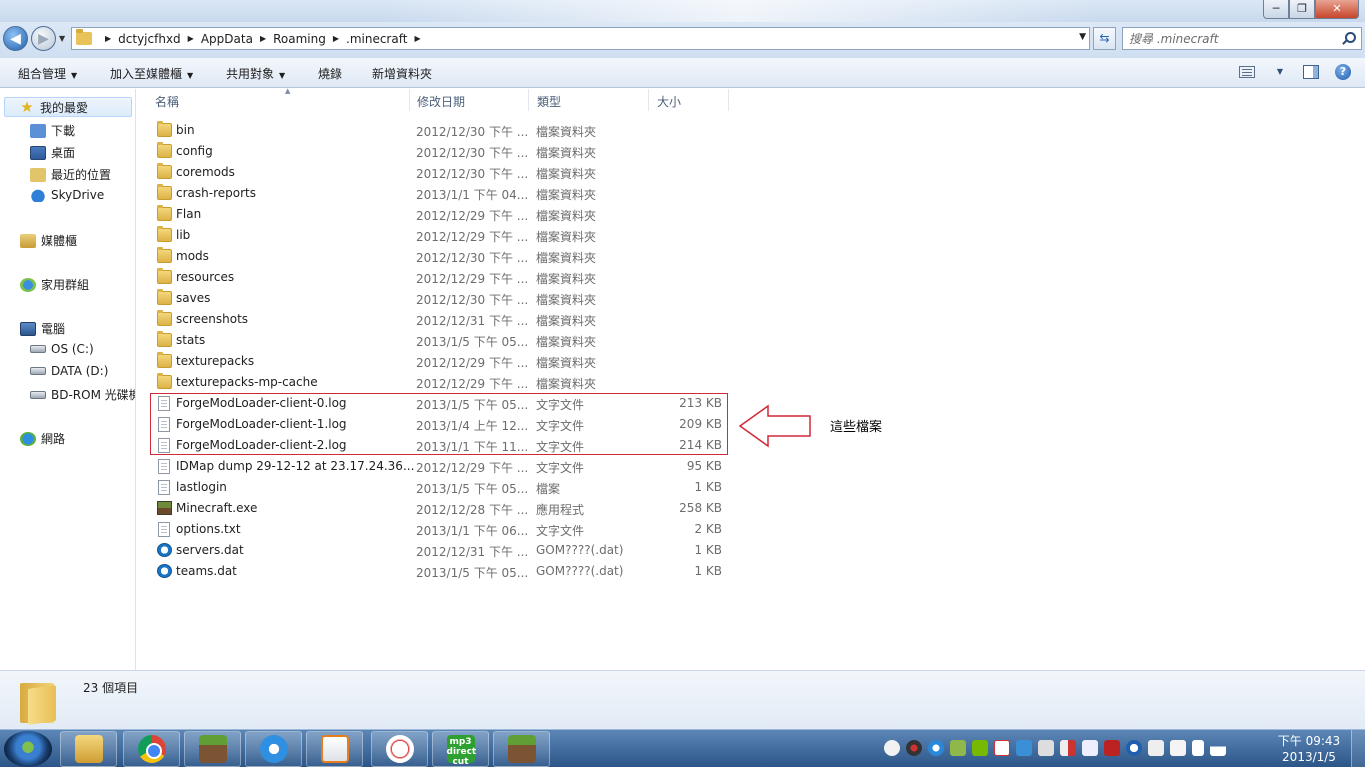  What do you see at coordinates (212, 749) in the screenshot?
I see `taskbar-minecraft` at bounding box center [212, 749].